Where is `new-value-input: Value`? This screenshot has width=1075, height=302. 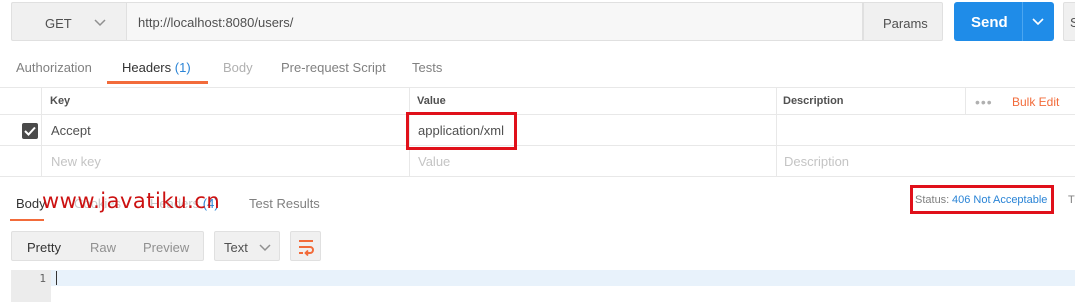
new-value-input: Value is located at coordinates (434, 161).